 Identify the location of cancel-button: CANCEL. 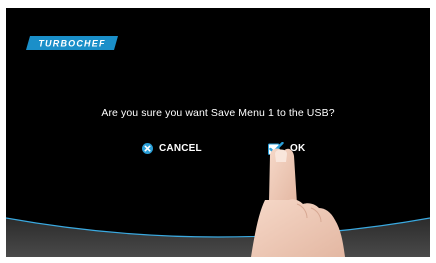
(172, 148).